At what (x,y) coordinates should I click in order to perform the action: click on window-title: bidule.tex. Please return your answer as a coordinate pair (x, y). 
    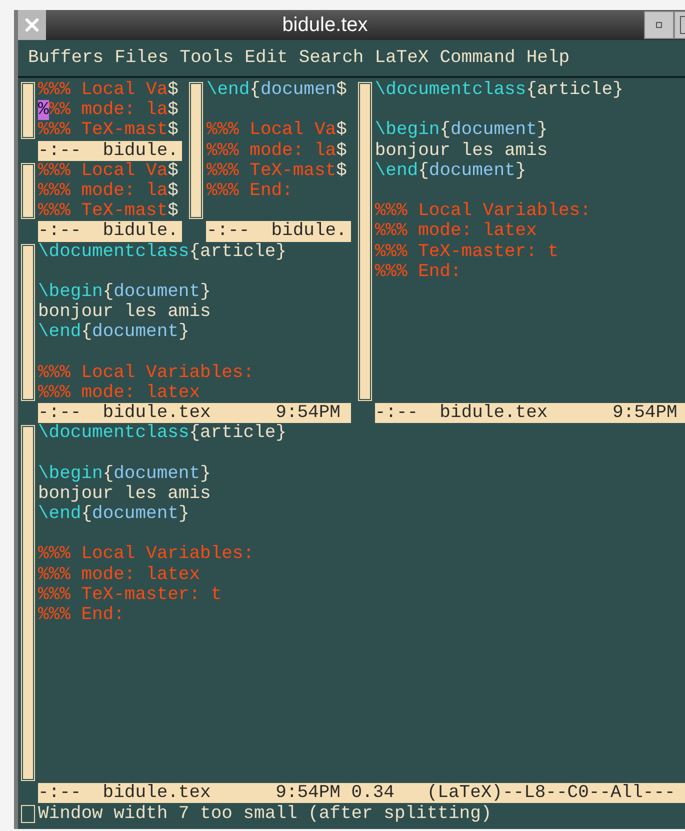
    Looking at the image, I should click on (325, 25).